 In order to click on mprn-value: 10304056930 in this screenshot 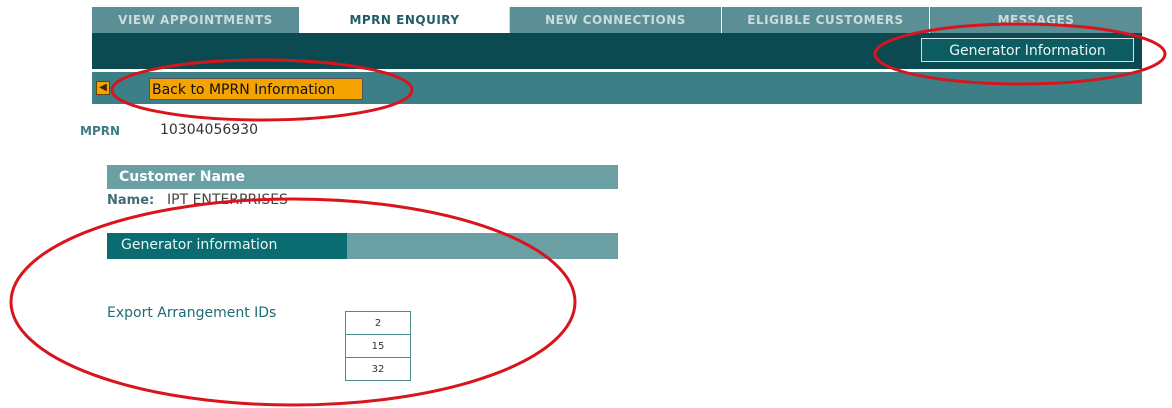, I will do `click(209, 130)`.